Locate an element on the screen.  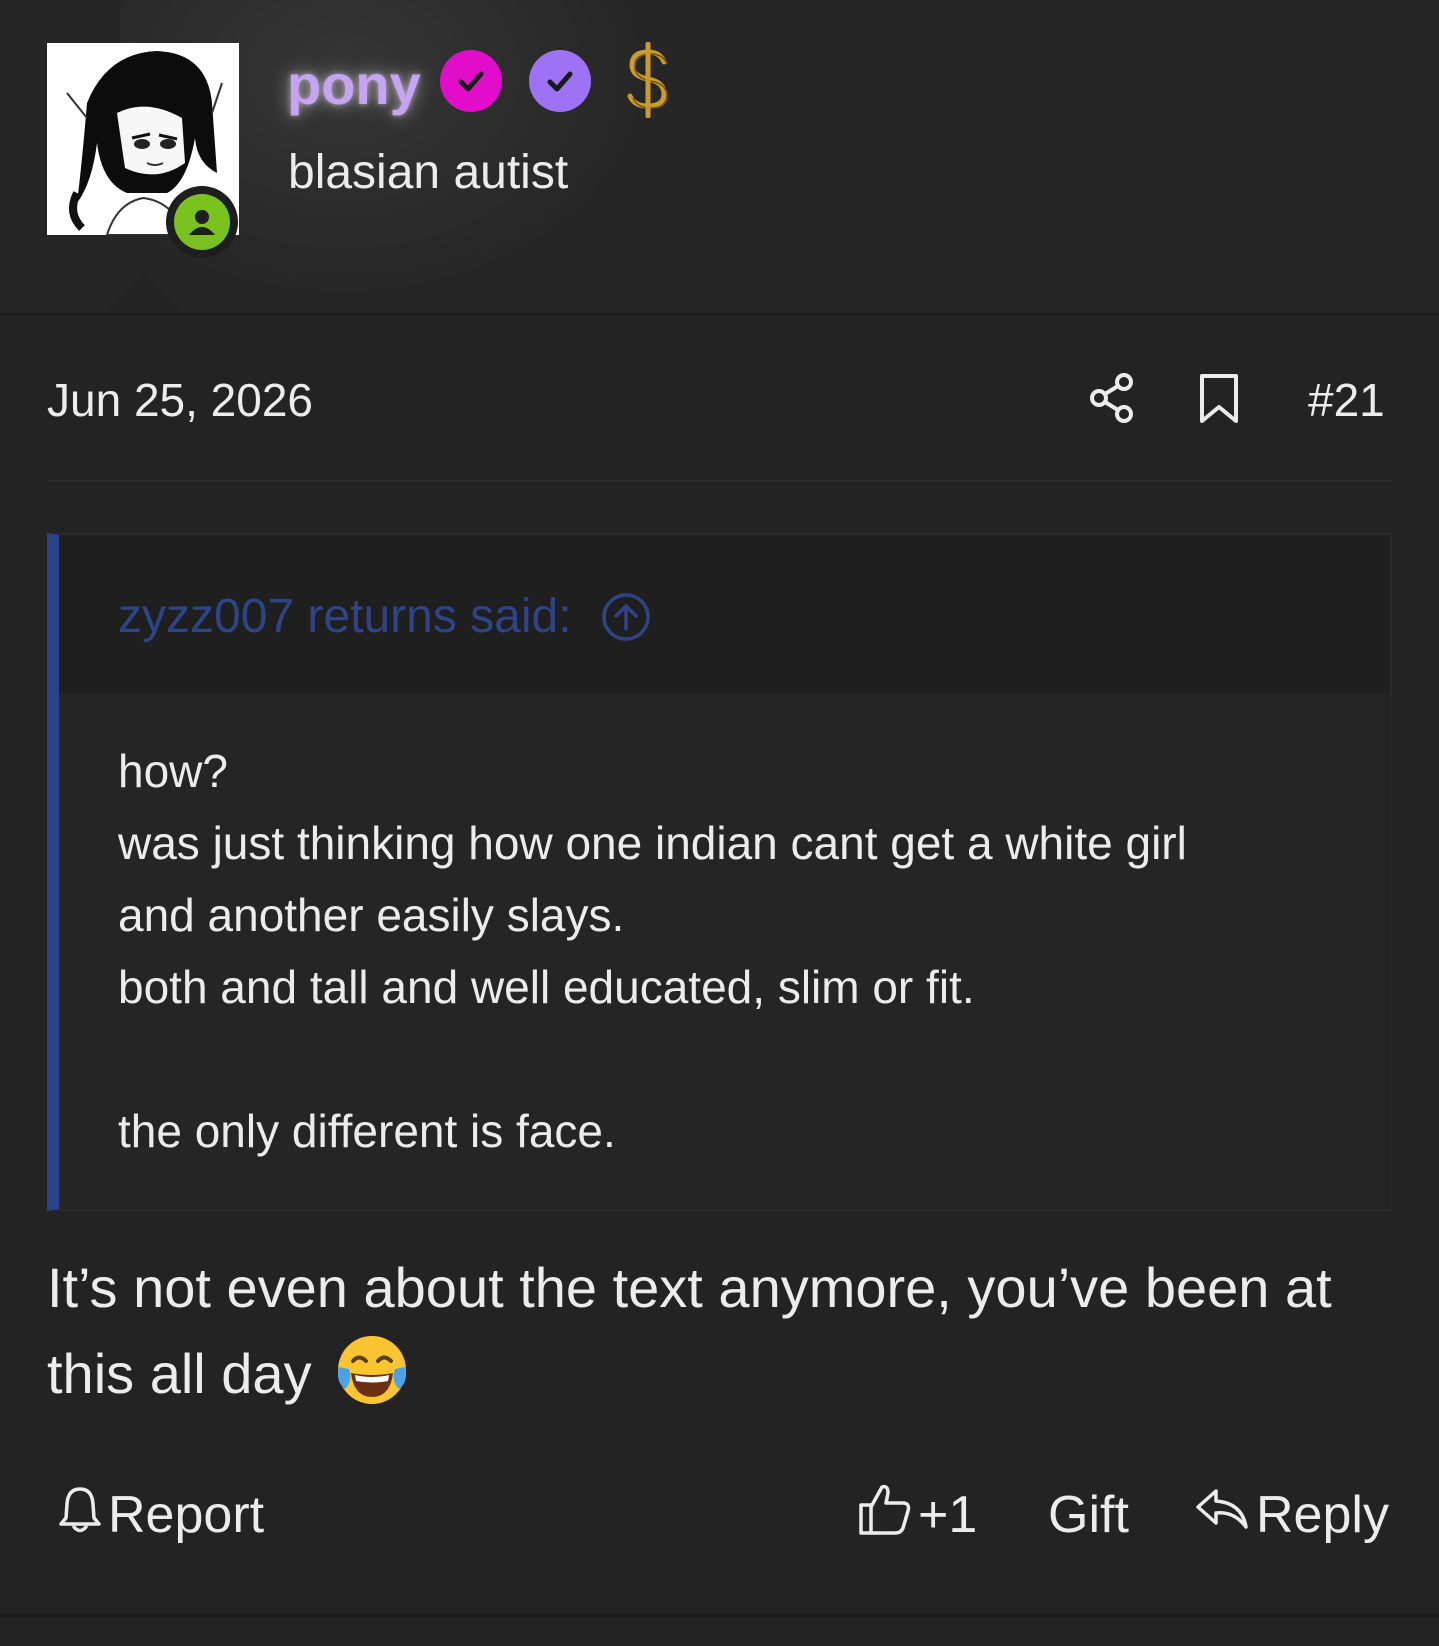
bell-icon is located at coordinates (80, 1515).